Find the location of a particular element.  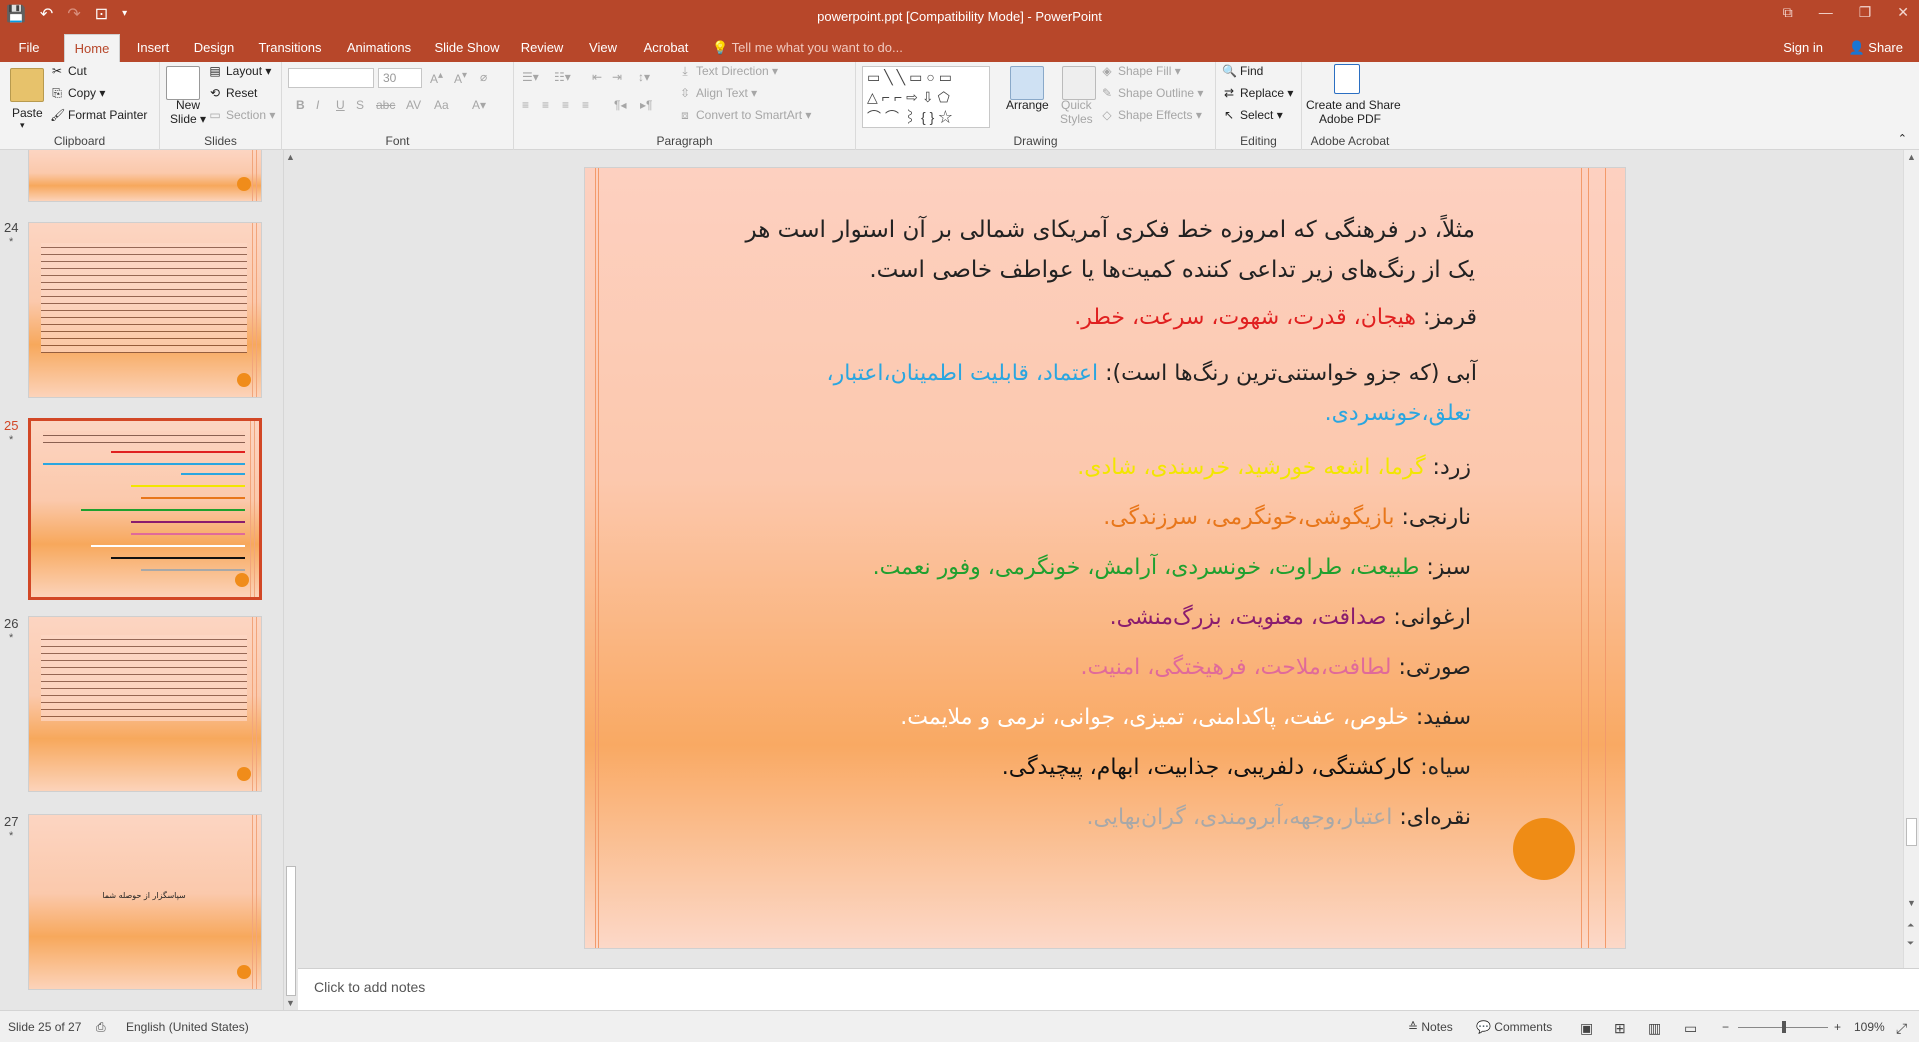

character-spacing-icon: AV is located at coordinates (413, 105).